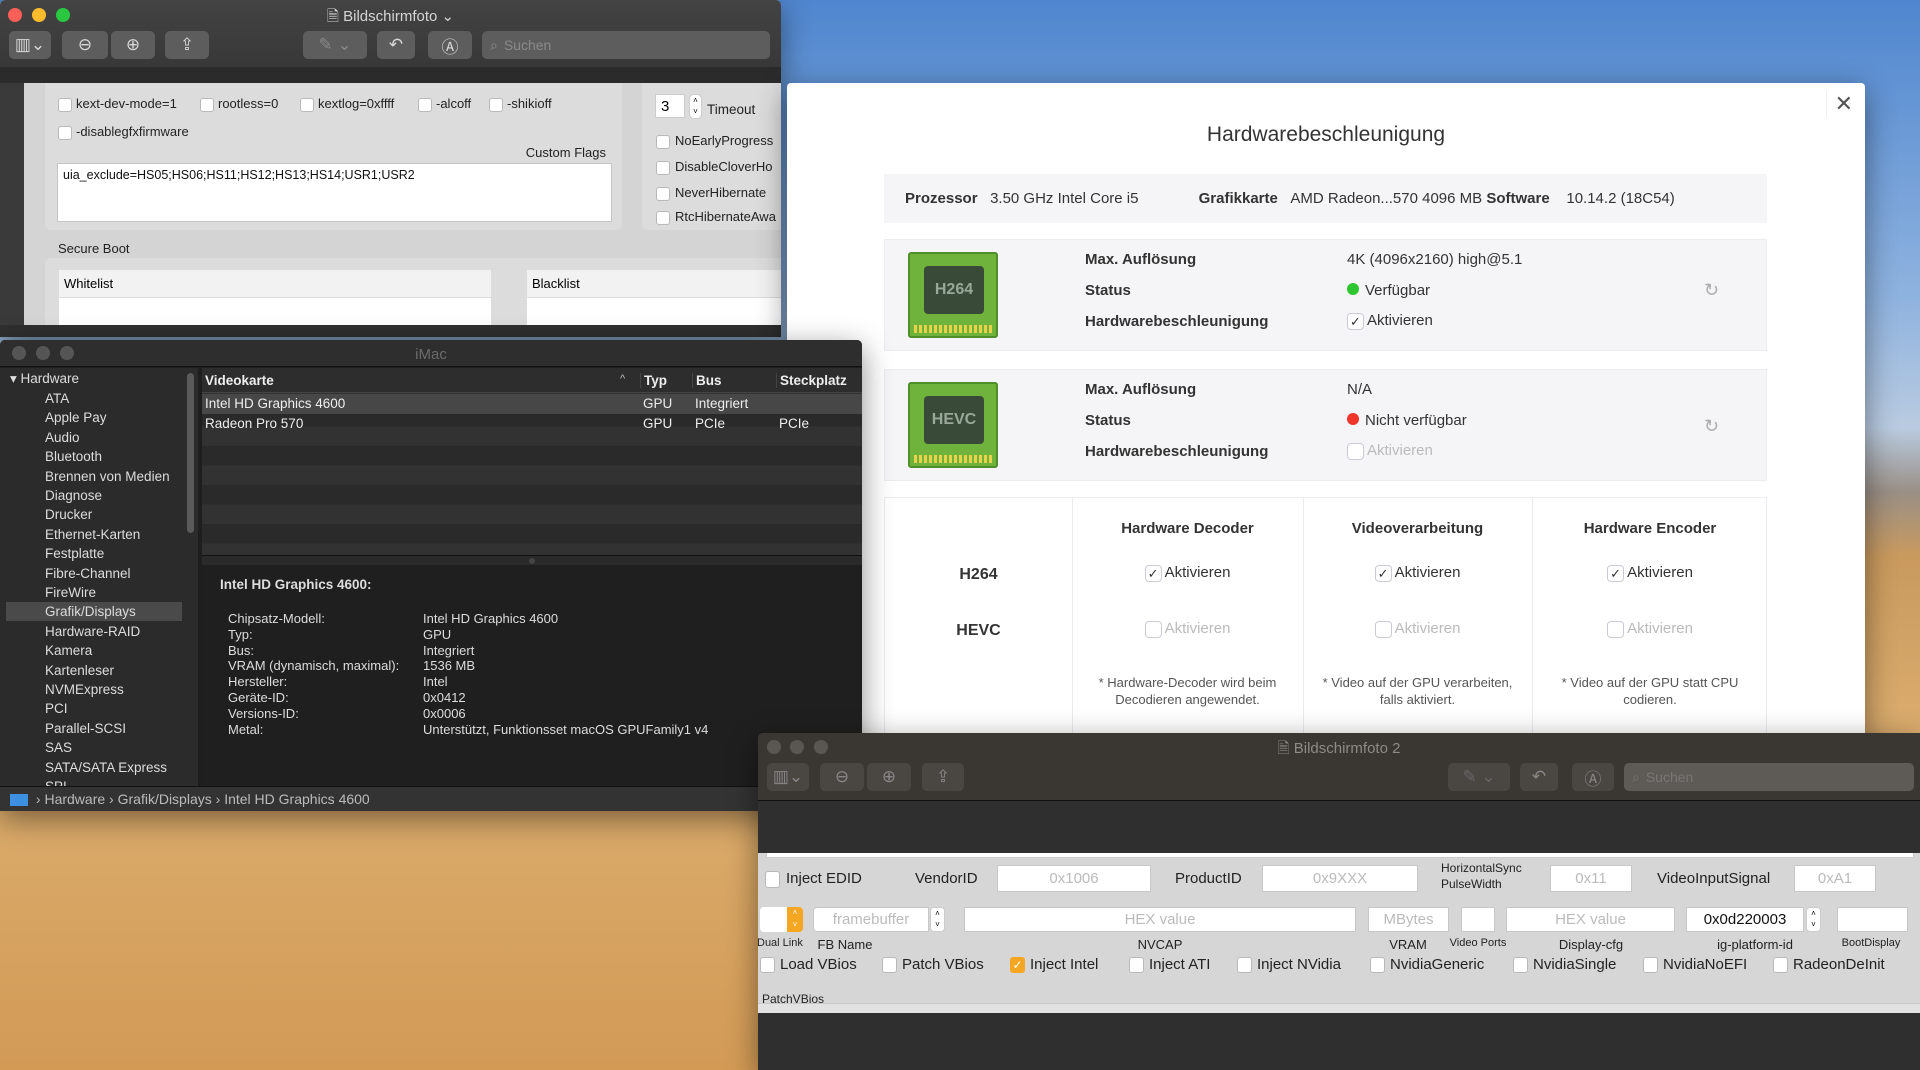 Image resolution: width=1920 pixels, height=1070 pixels. Describe the element at coordinates (654, 299) in the screenshot. I see `blacklist-table: Blacklist` at that location.